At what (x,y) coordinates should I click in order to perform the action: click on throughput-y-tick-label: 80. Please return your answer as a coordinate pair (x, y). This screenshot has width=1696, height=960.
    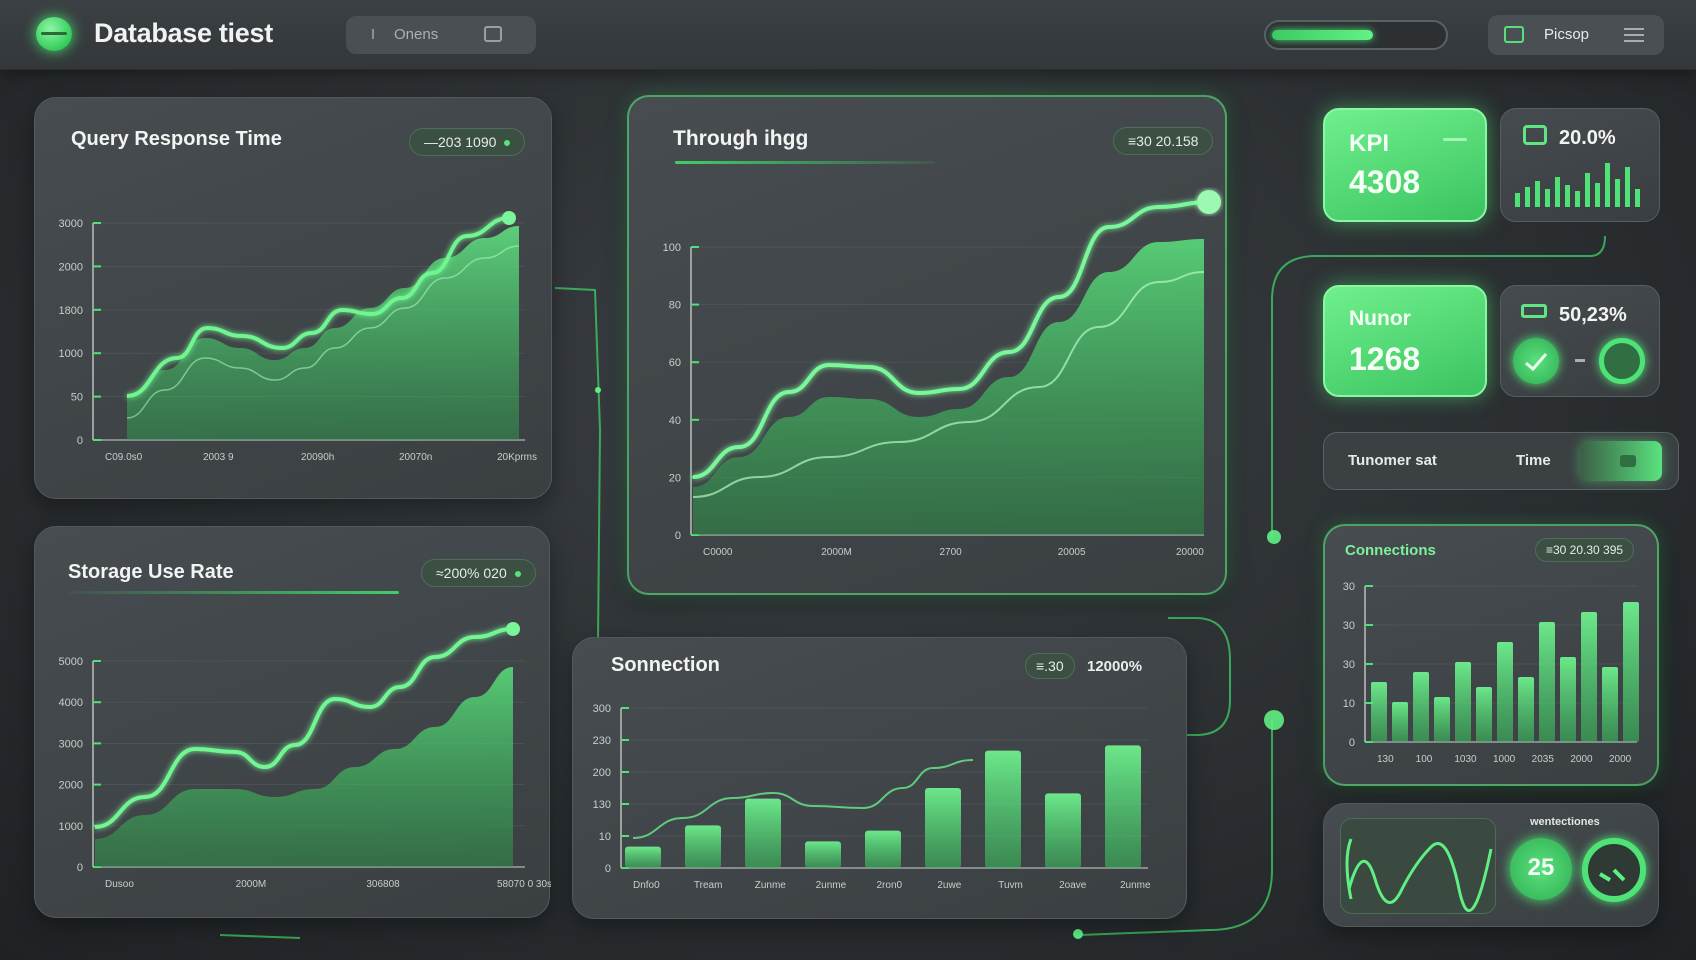
    Looking at the image, I should click on (675, 306).